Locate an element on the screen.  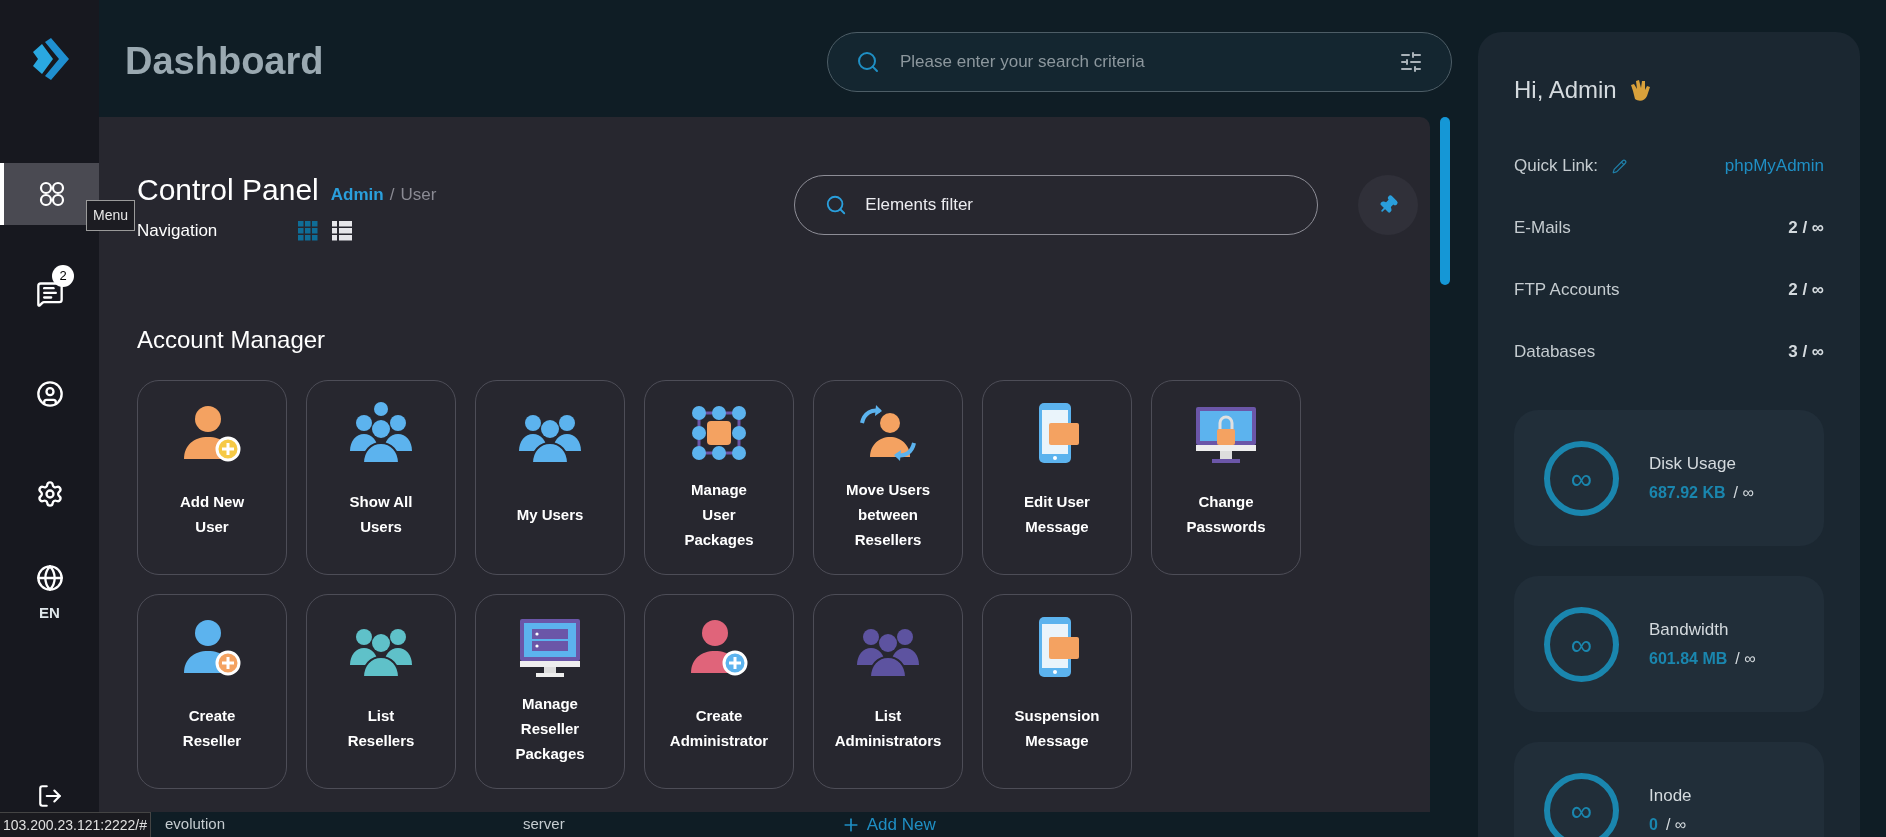
tool-card: Edit User Message is located at coordinates (1057, 477).